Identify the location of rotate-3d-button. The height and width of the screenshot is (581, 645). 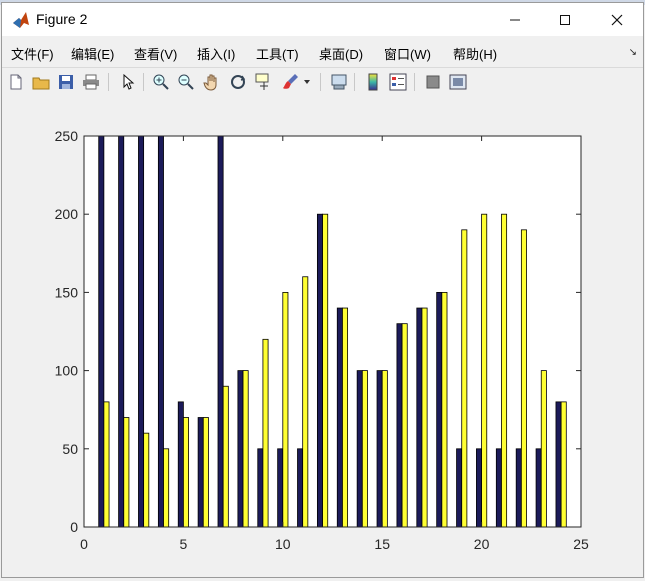
(238, 82).